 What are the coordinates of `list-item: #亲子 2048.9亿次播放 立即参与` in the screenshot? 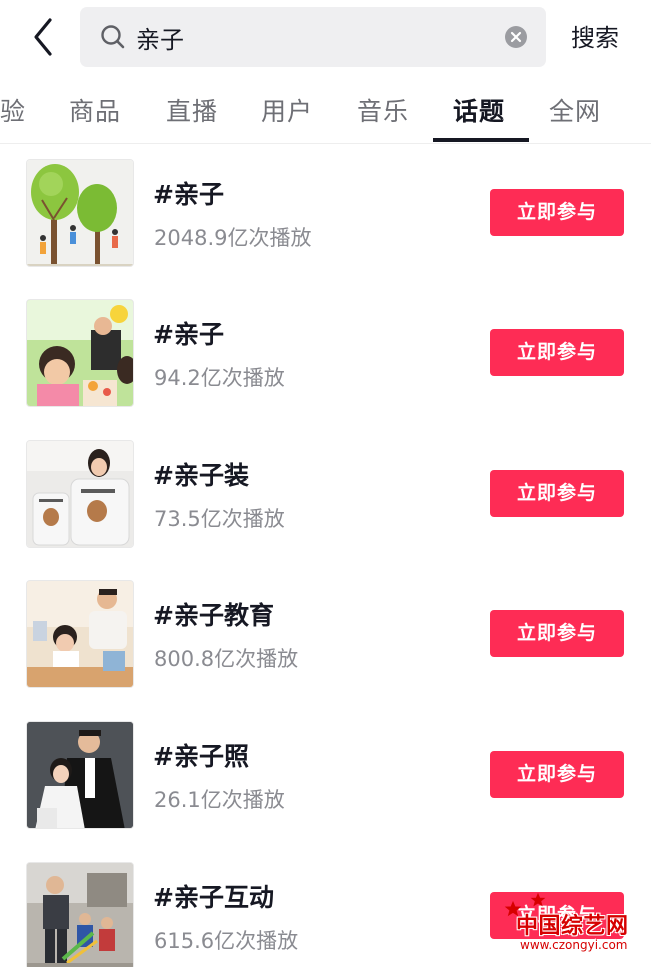 It's located at (325, 215).